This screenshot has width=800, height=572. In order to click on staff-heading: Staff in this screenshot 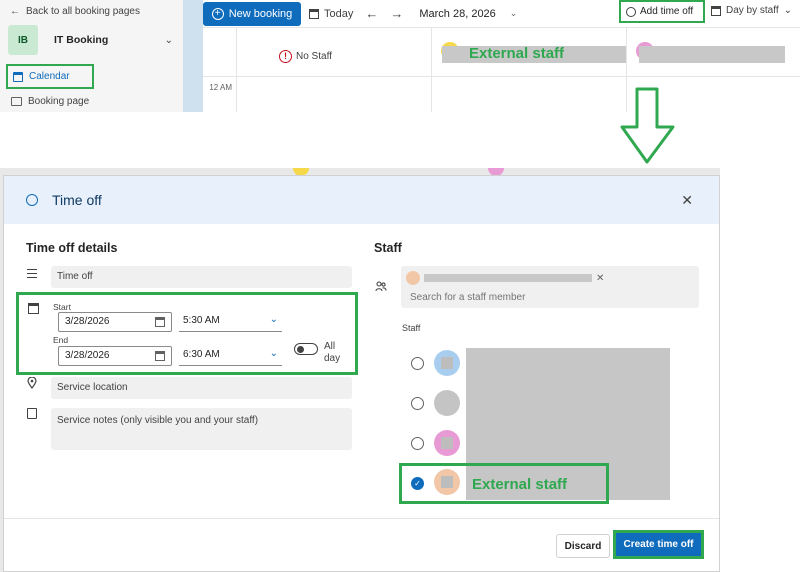, I will do `click(388, 248)`.